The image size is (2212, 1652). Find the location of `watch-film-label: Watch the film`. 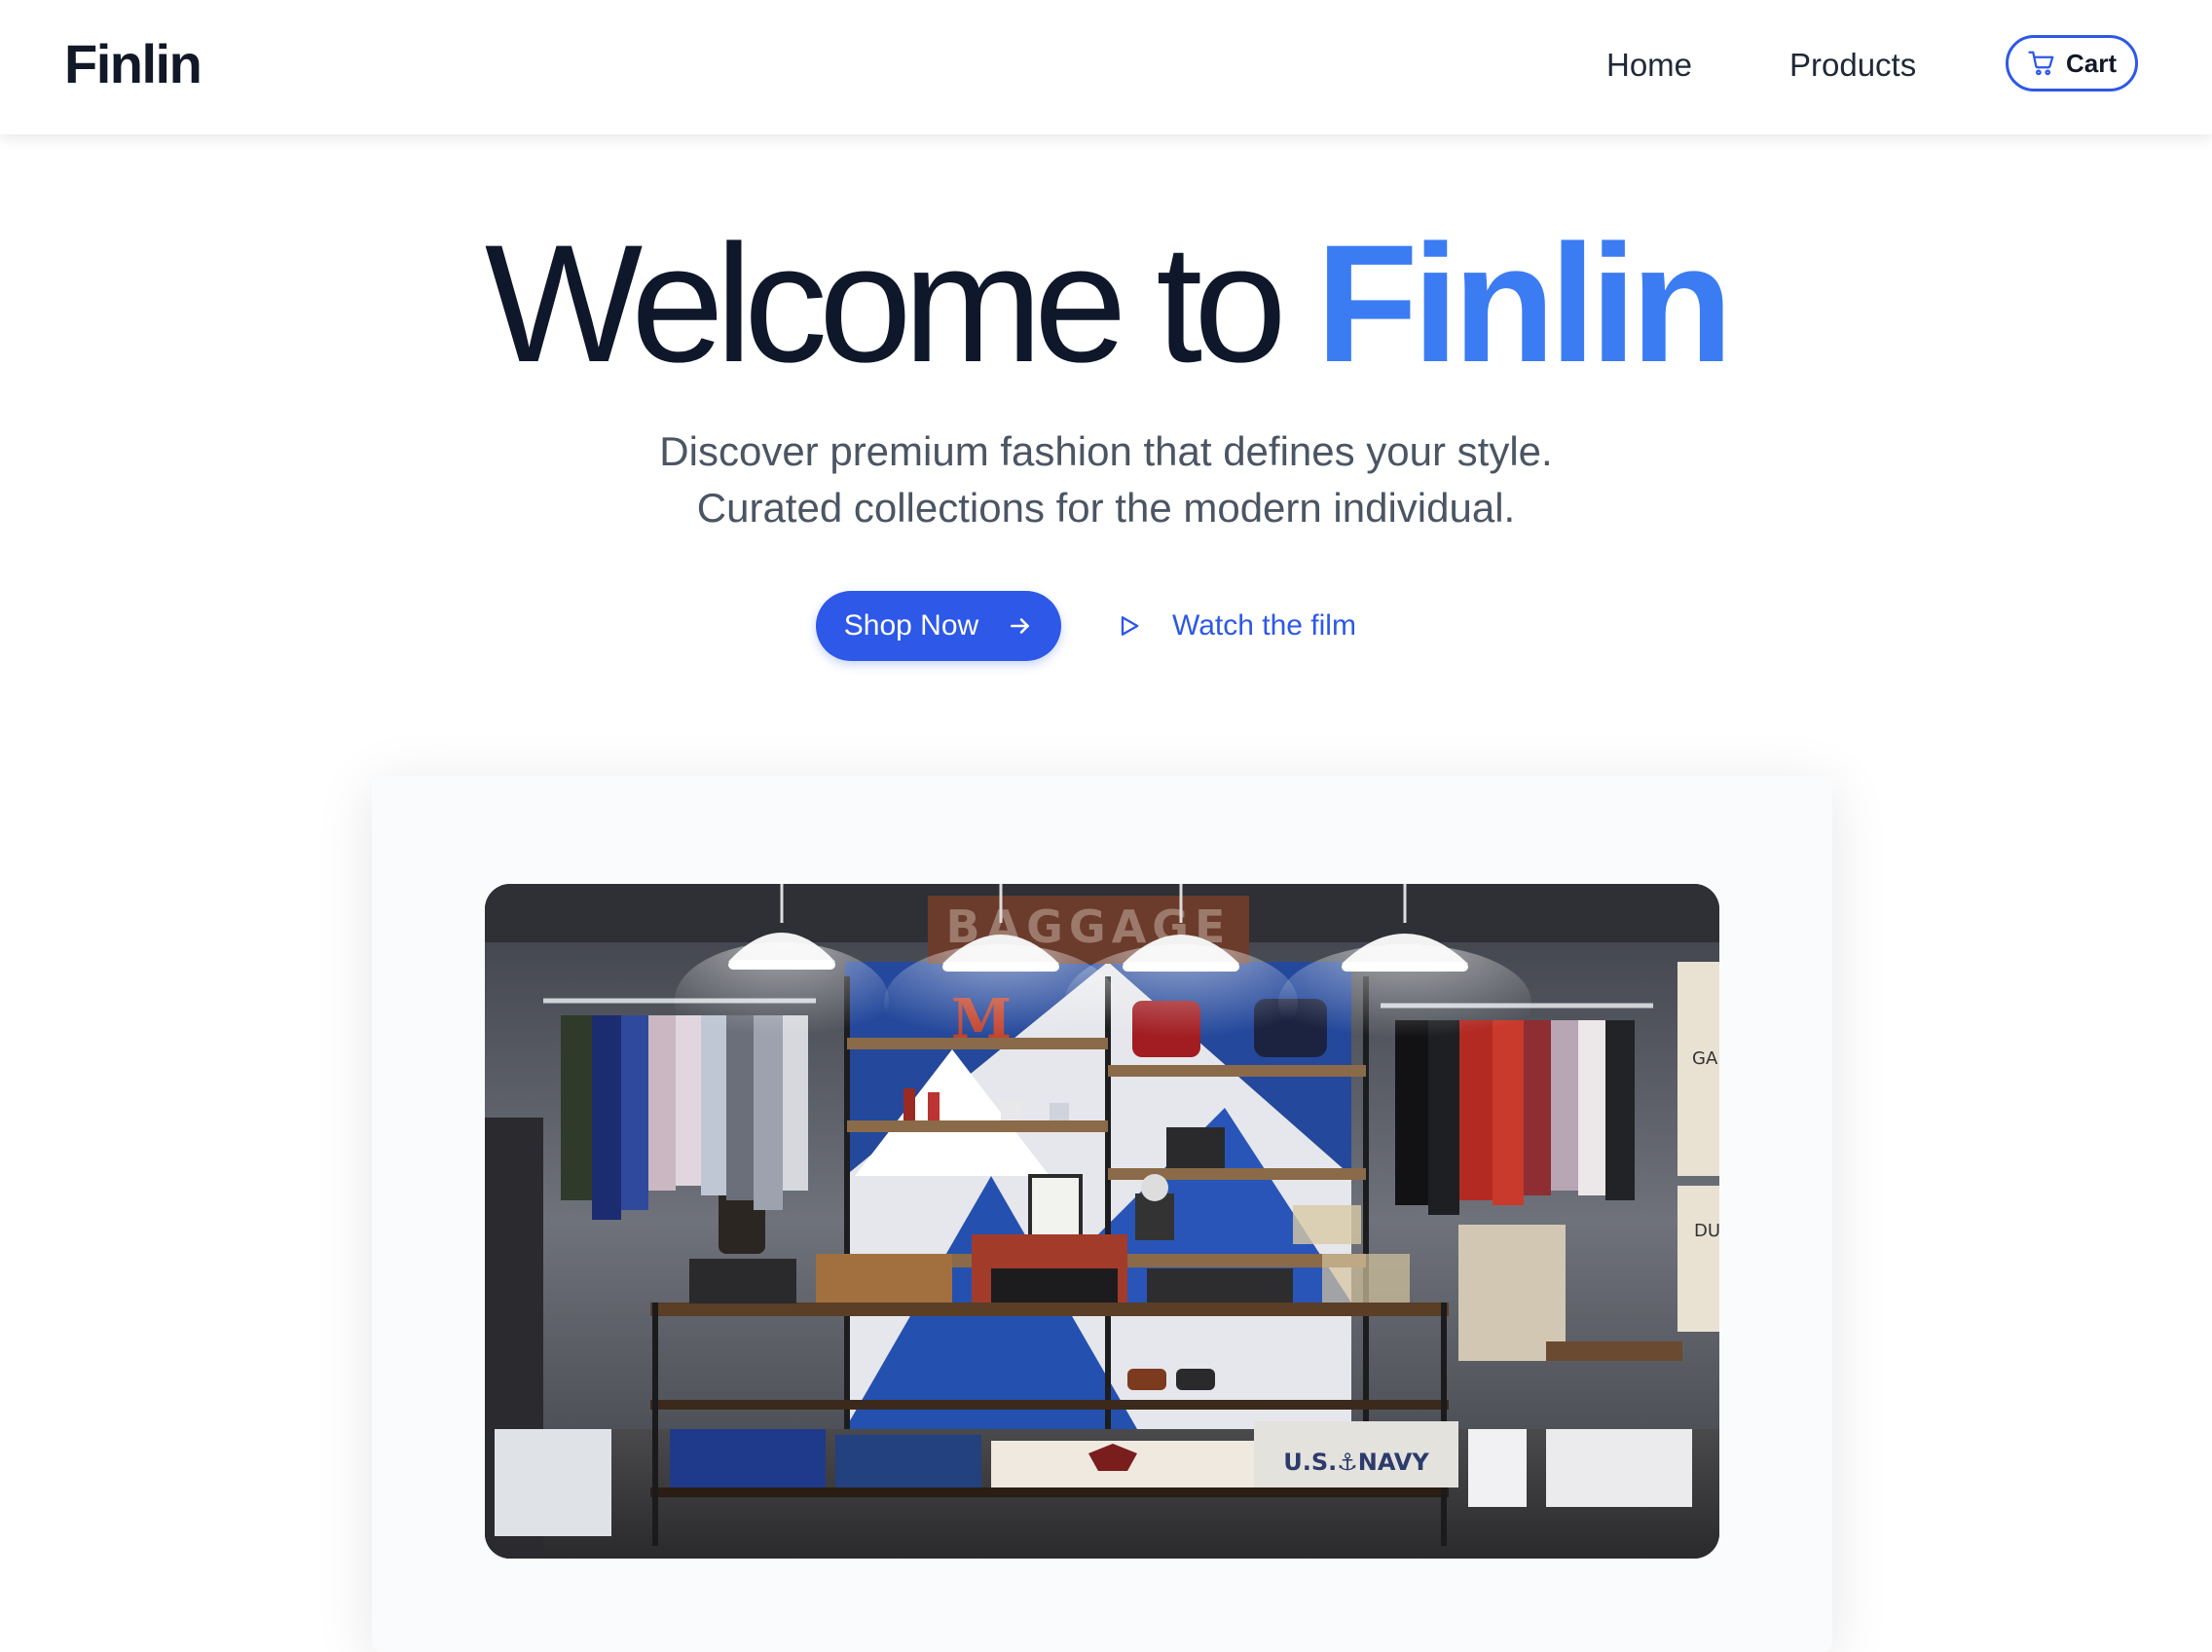

watch-film-label: Watch the film is located at coordinates (1264, 625).